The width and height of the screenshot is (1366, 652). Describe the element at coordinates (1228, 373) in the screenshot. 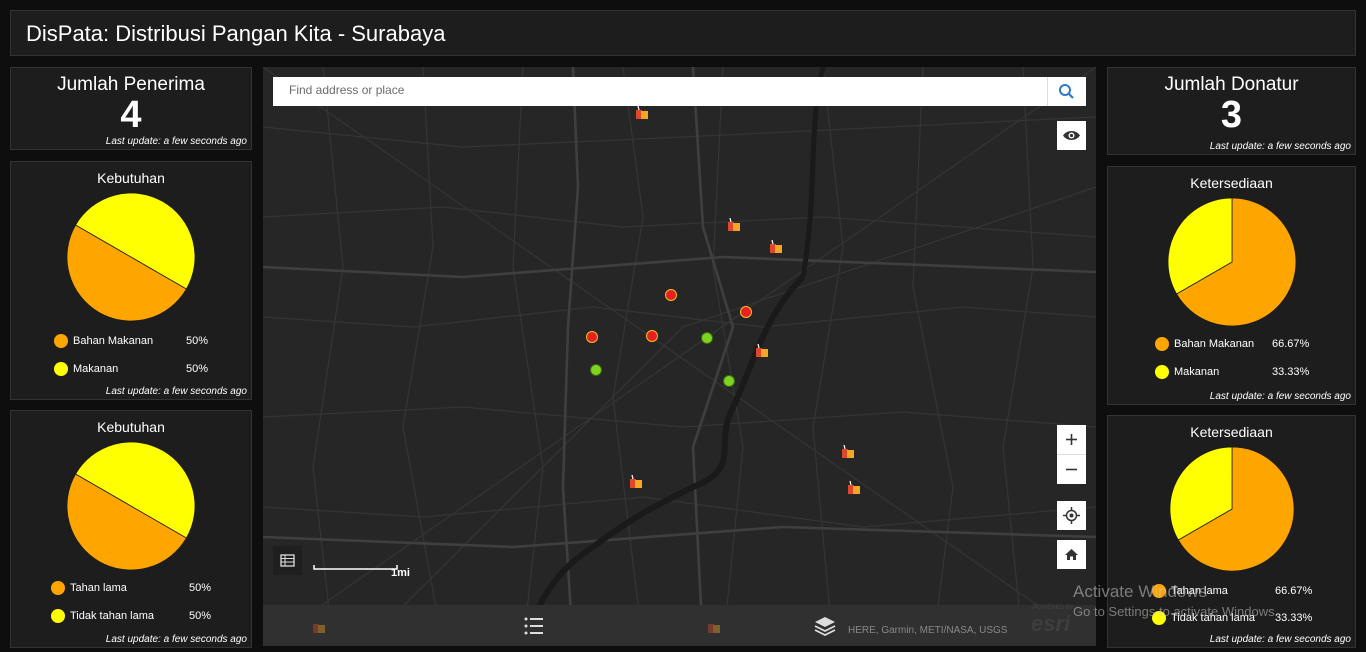

I see `legend-item: Makanan 33.33%` at that location.